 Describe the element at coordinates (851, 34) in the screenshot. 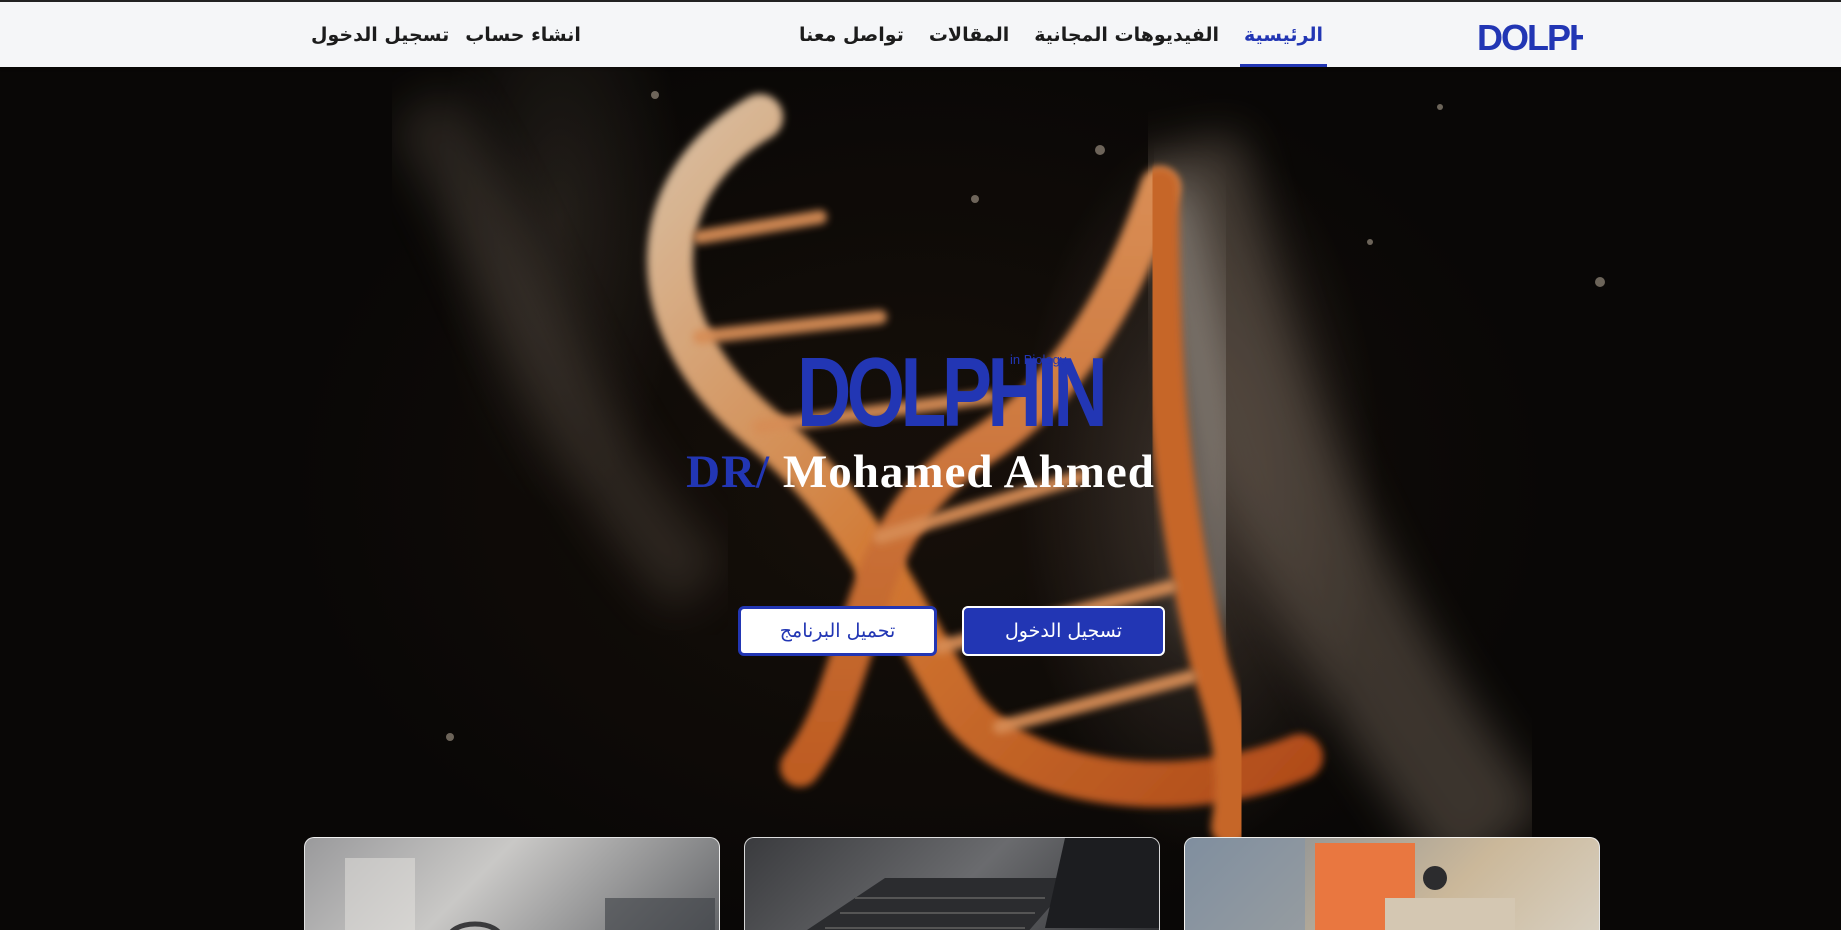

I see `nav-item-contact: تواصل معنا` at that location.